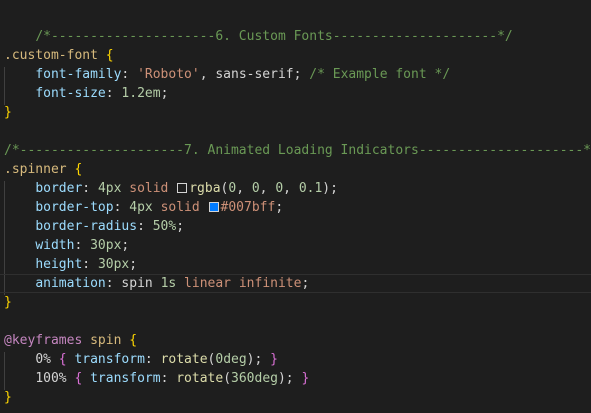  What do you see at coordinates (254, 74) in the screenshot?
I see `css-value: , sans-serif;` at bounding box center [254, 74].